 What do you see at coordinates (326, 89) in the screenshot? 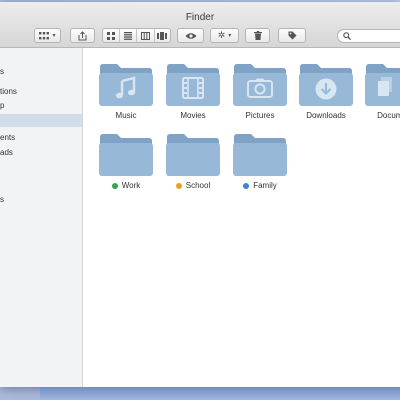
I see `download-arrow-icon` at bounding box center [326, 89].